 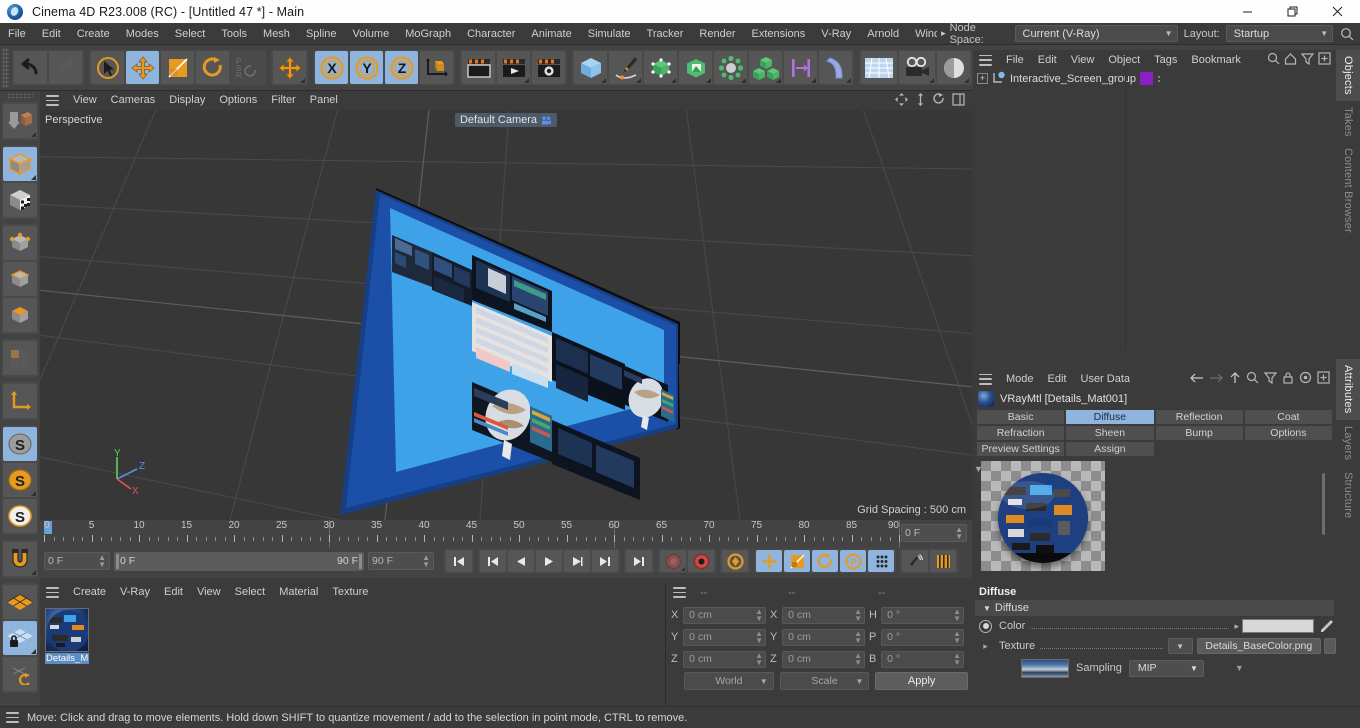 I want to click on vtab-attributes: Attributes, so click(x=1348, y=389).